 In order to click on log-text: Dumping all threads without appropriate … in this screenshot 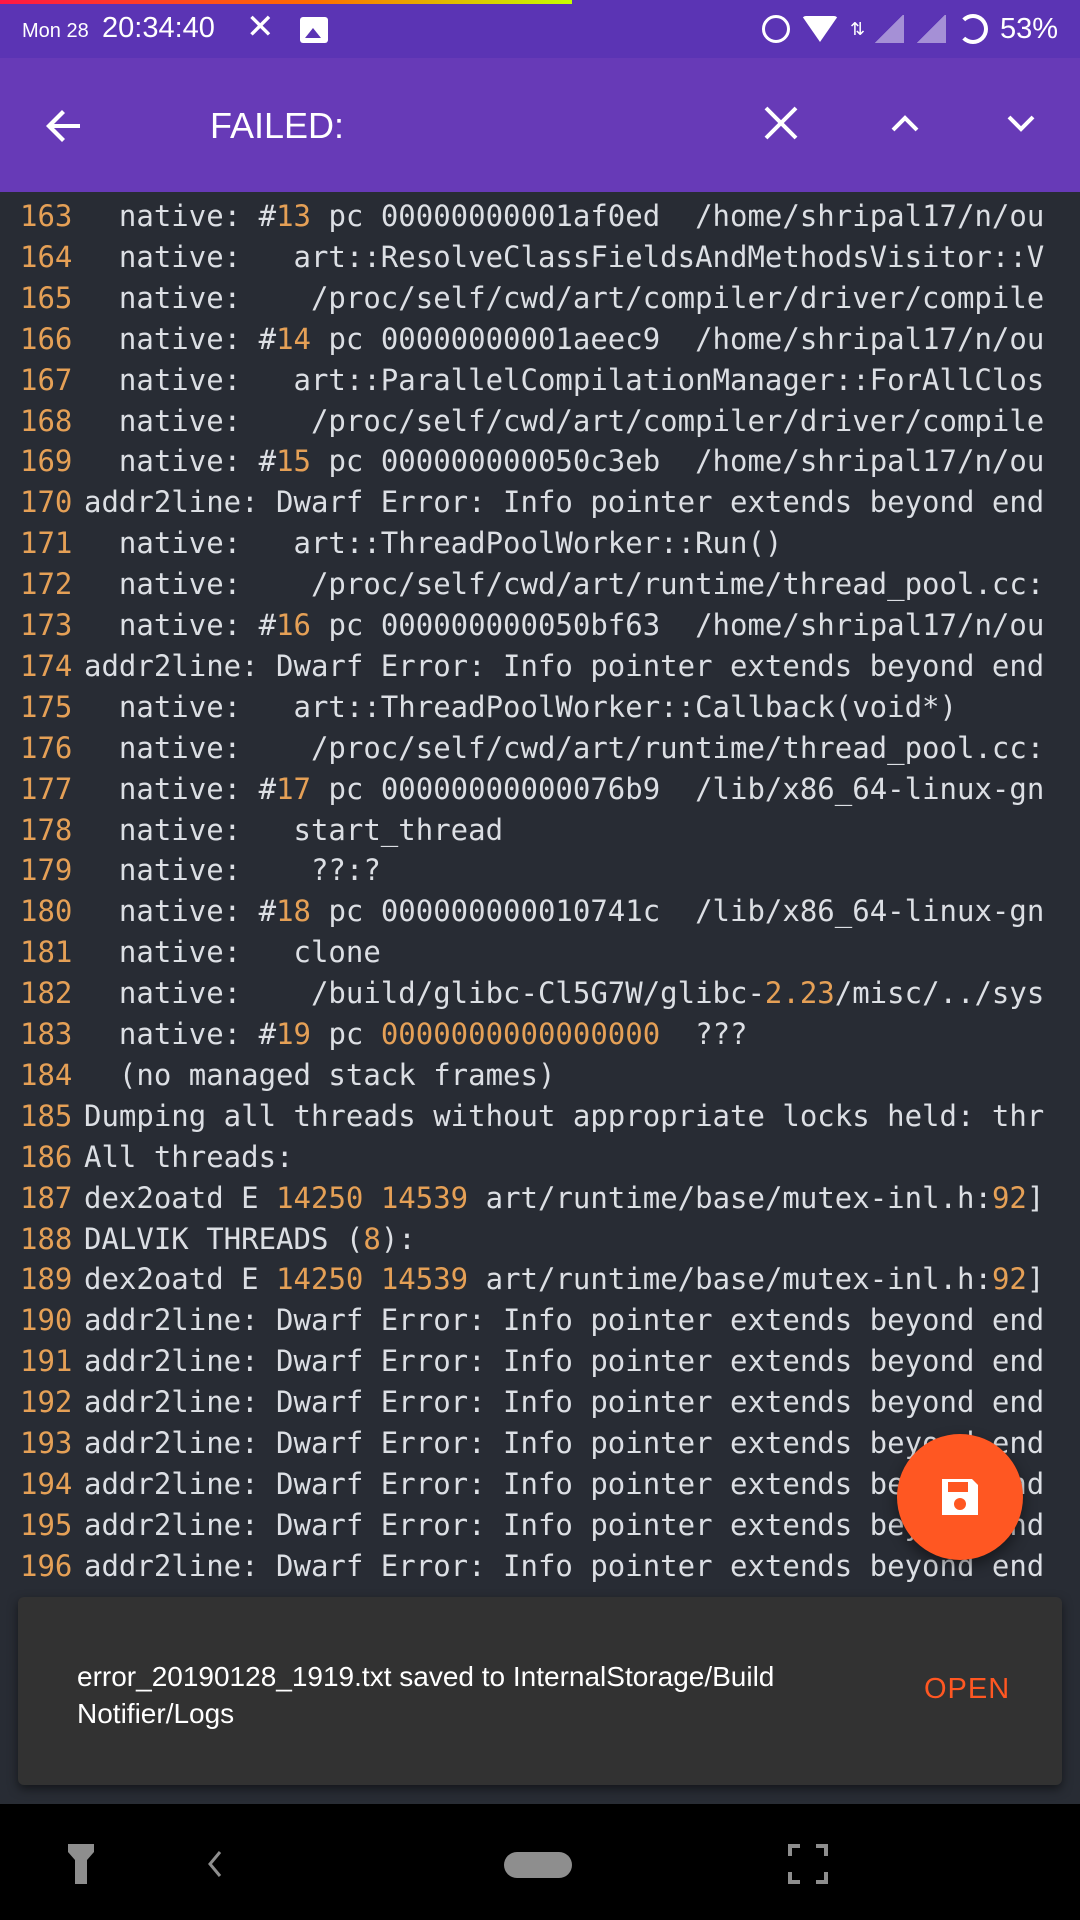, I will do `click(564, 1115)`.